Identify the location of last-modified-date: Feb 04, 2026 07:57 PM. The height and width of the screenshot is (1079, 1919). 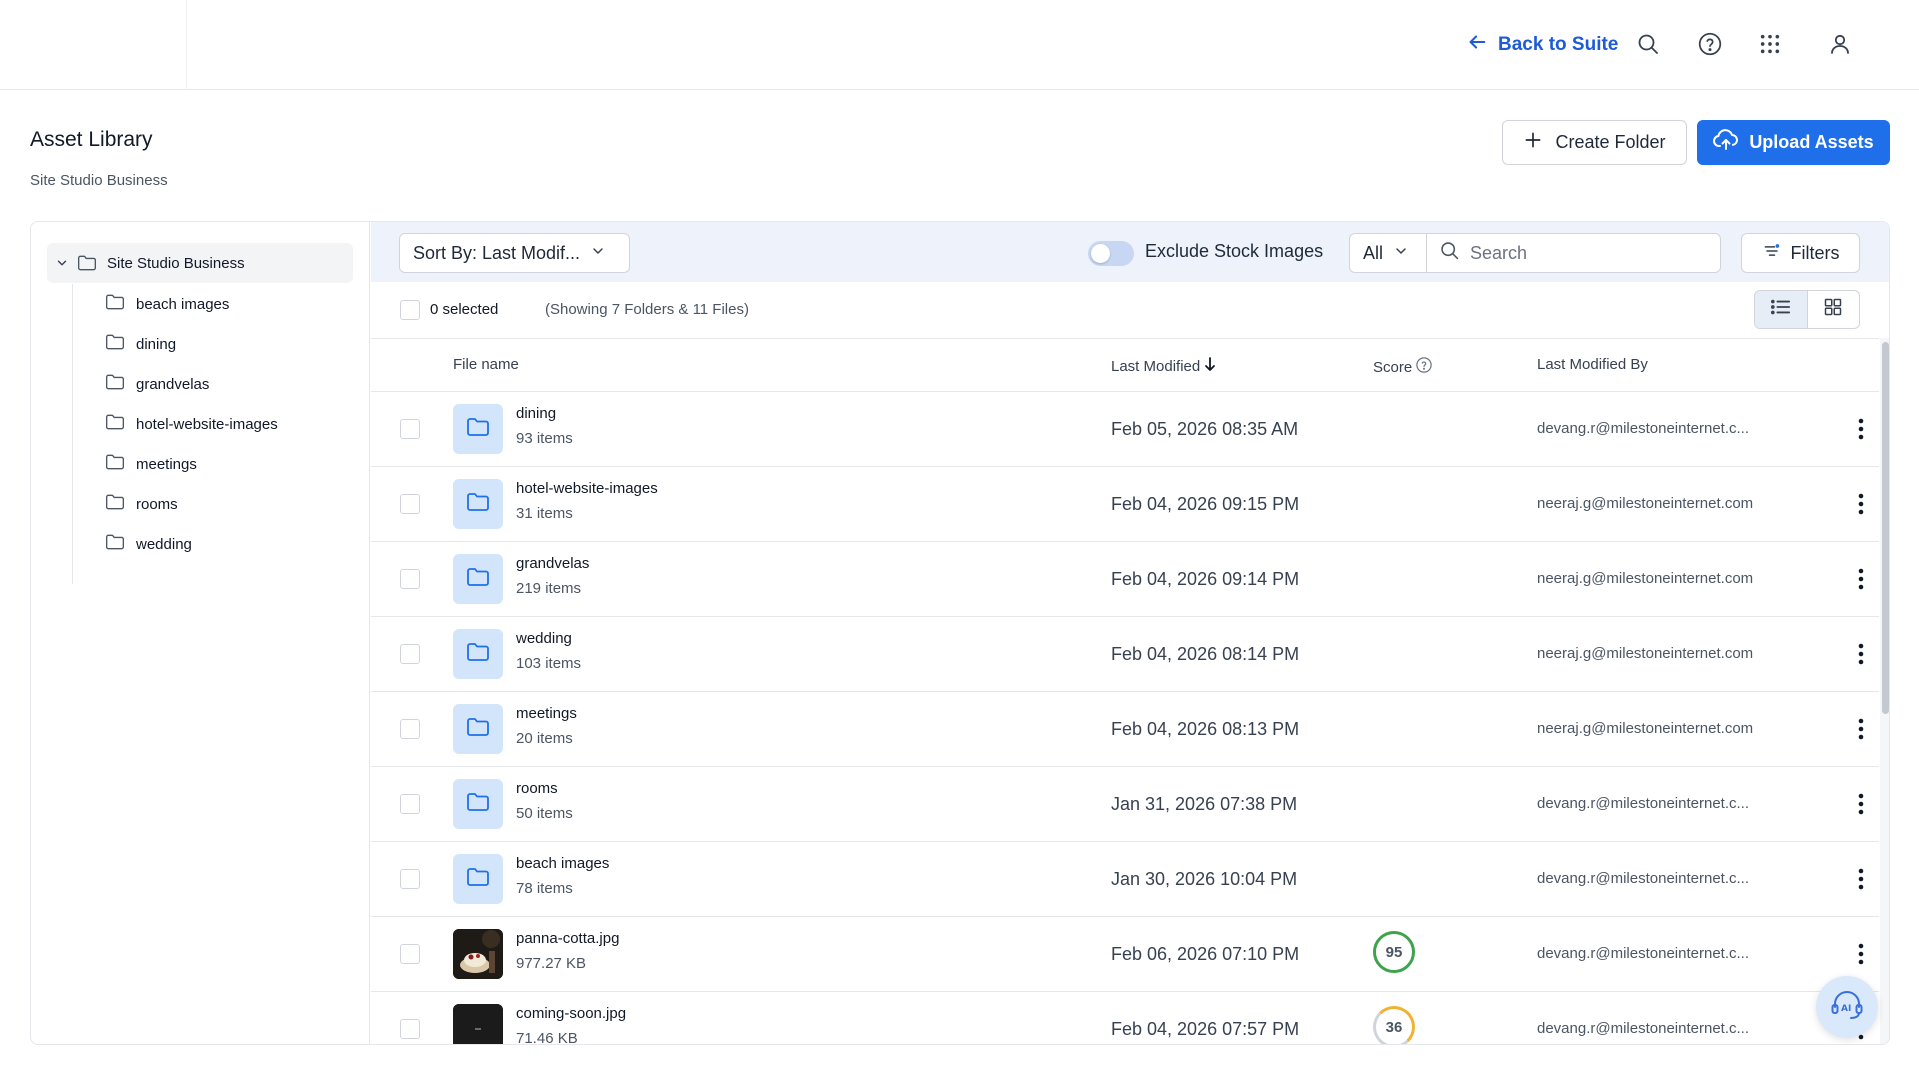
(1205, 1029).